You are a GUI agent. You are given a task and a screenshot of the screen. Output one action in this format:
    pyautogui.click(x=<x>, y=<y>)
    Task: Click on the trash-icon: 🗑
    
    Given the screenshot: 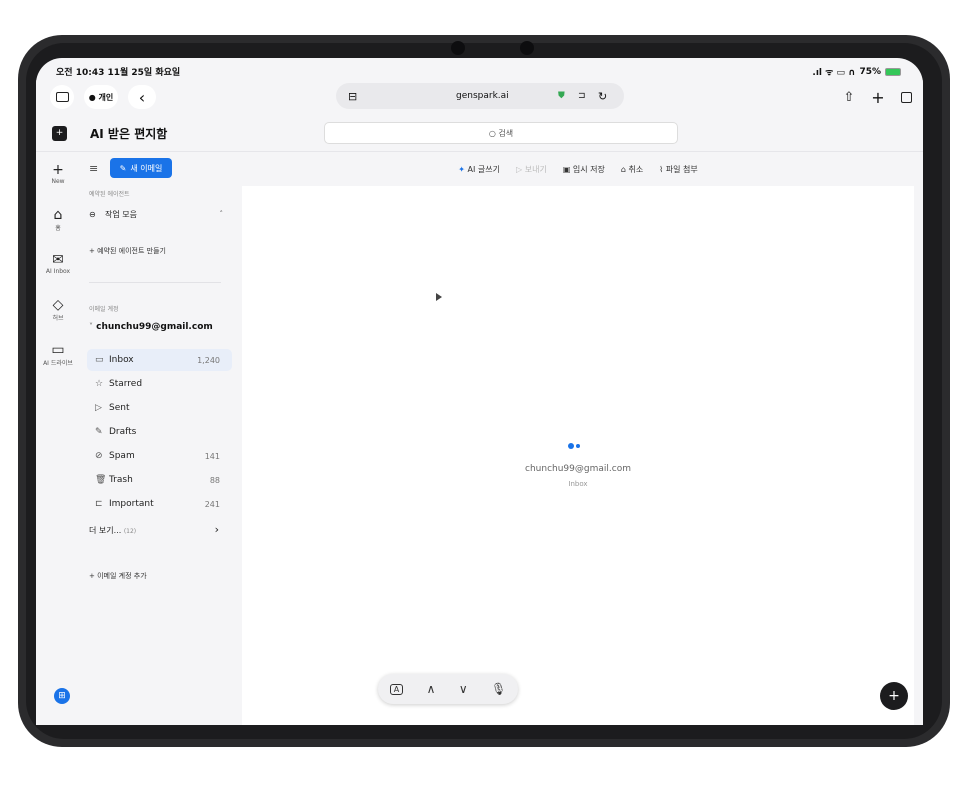 What is the action you would take?
    pyautogui.click(x=101, y=480)
    